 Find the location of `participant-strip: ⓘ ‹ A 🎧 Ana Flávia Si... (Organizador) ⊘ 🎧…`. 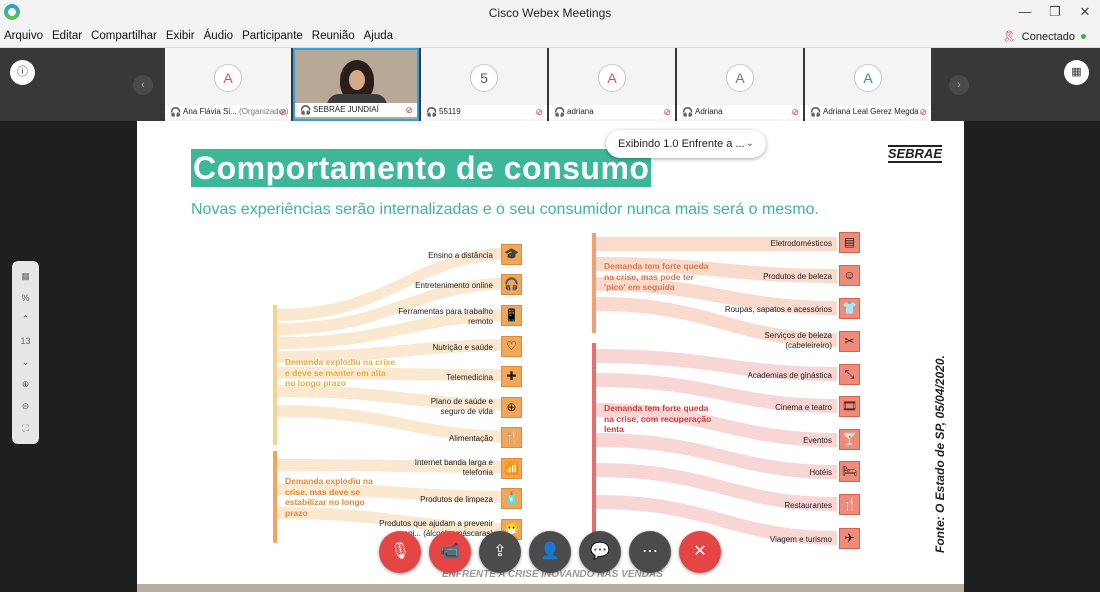

participant-strip: ⓘ ‹ A 🎧 Ana Flávia Si... (Organizador) ⊘ 🎧… is located at coordinates (550, 84).